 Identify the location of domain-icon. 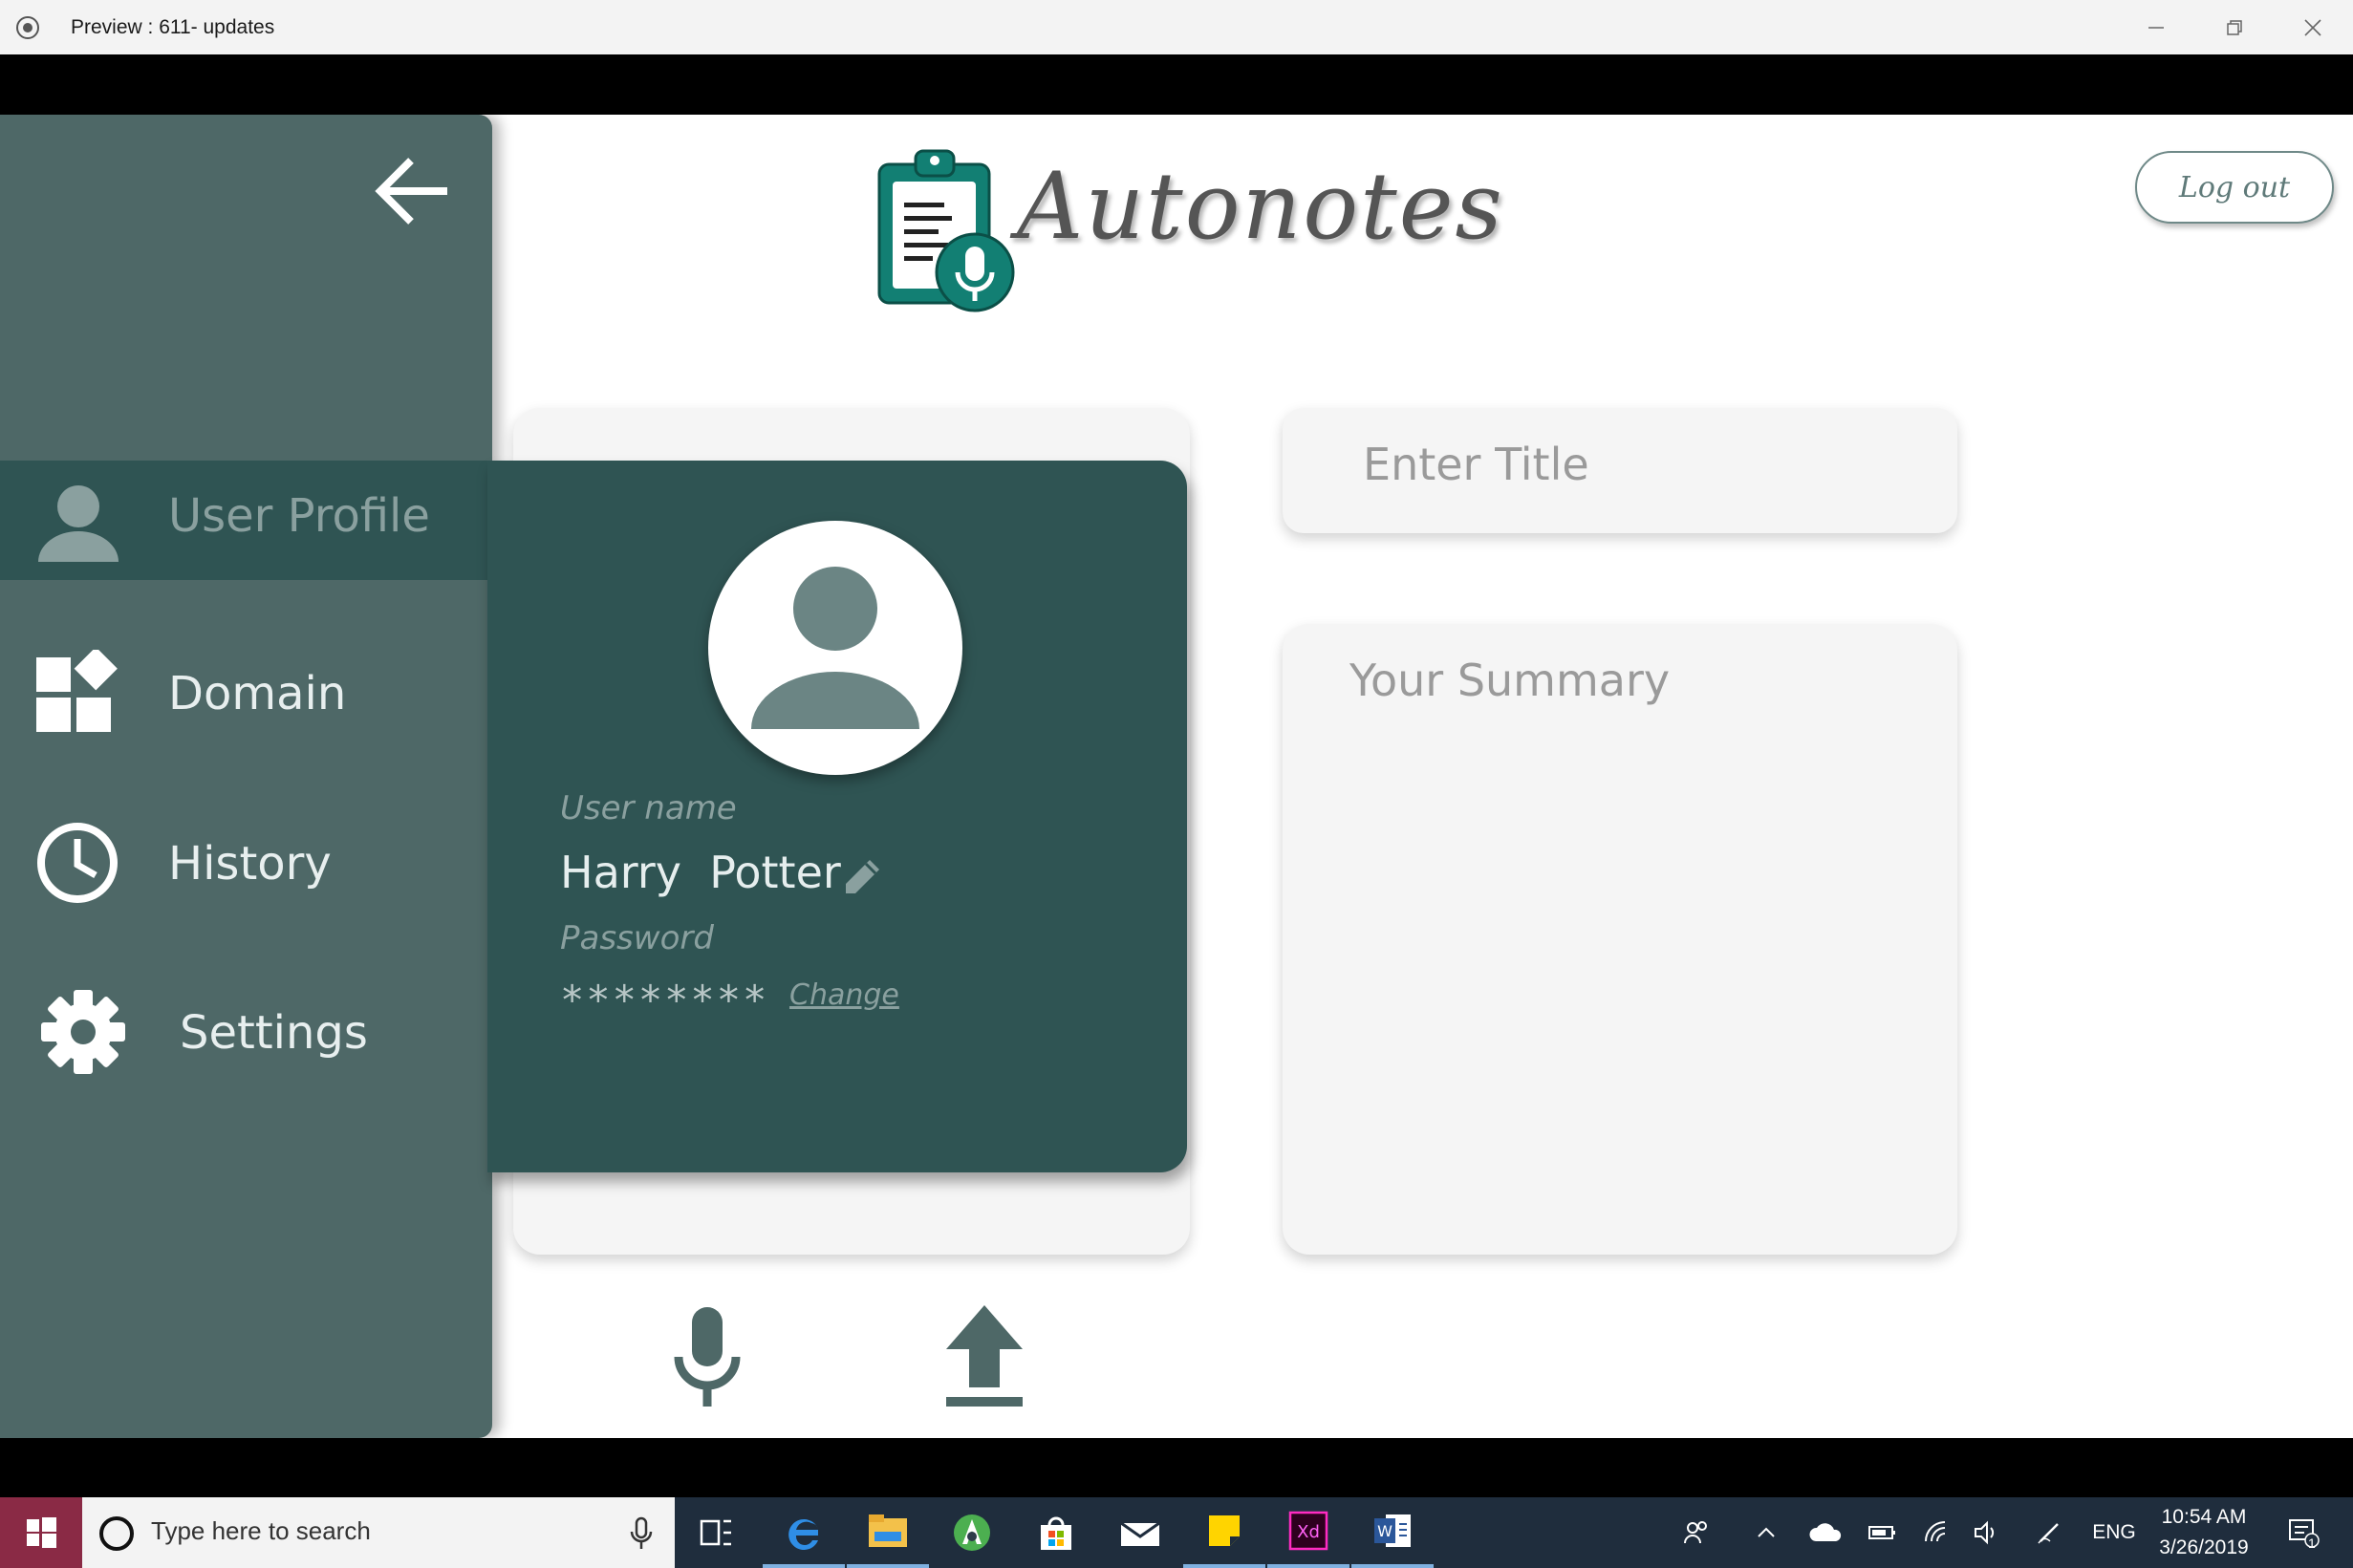
(77, 691).